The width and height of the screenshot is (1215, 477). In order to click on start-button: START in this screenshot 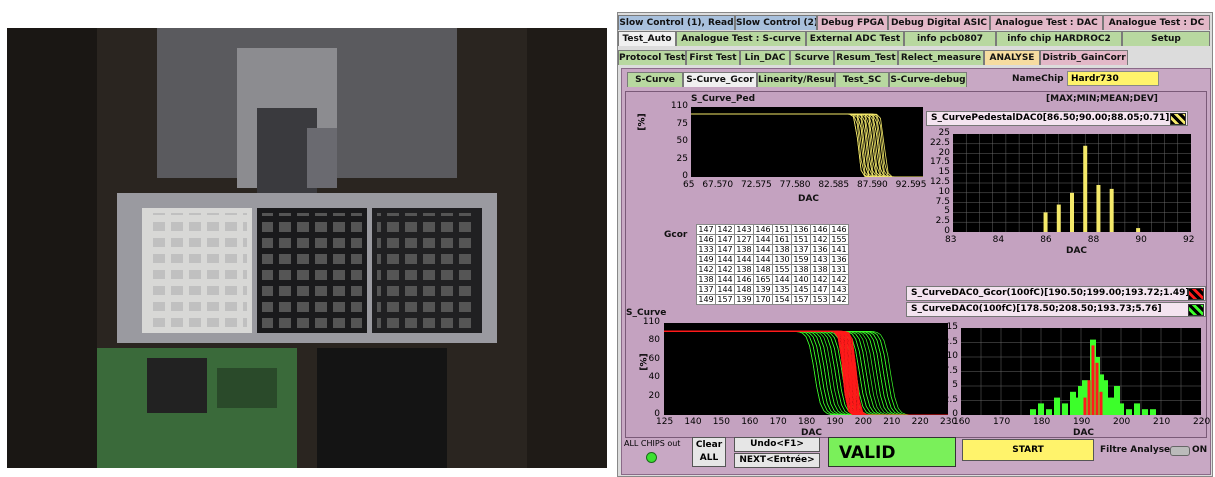, I will do `click(1028, 450)`.